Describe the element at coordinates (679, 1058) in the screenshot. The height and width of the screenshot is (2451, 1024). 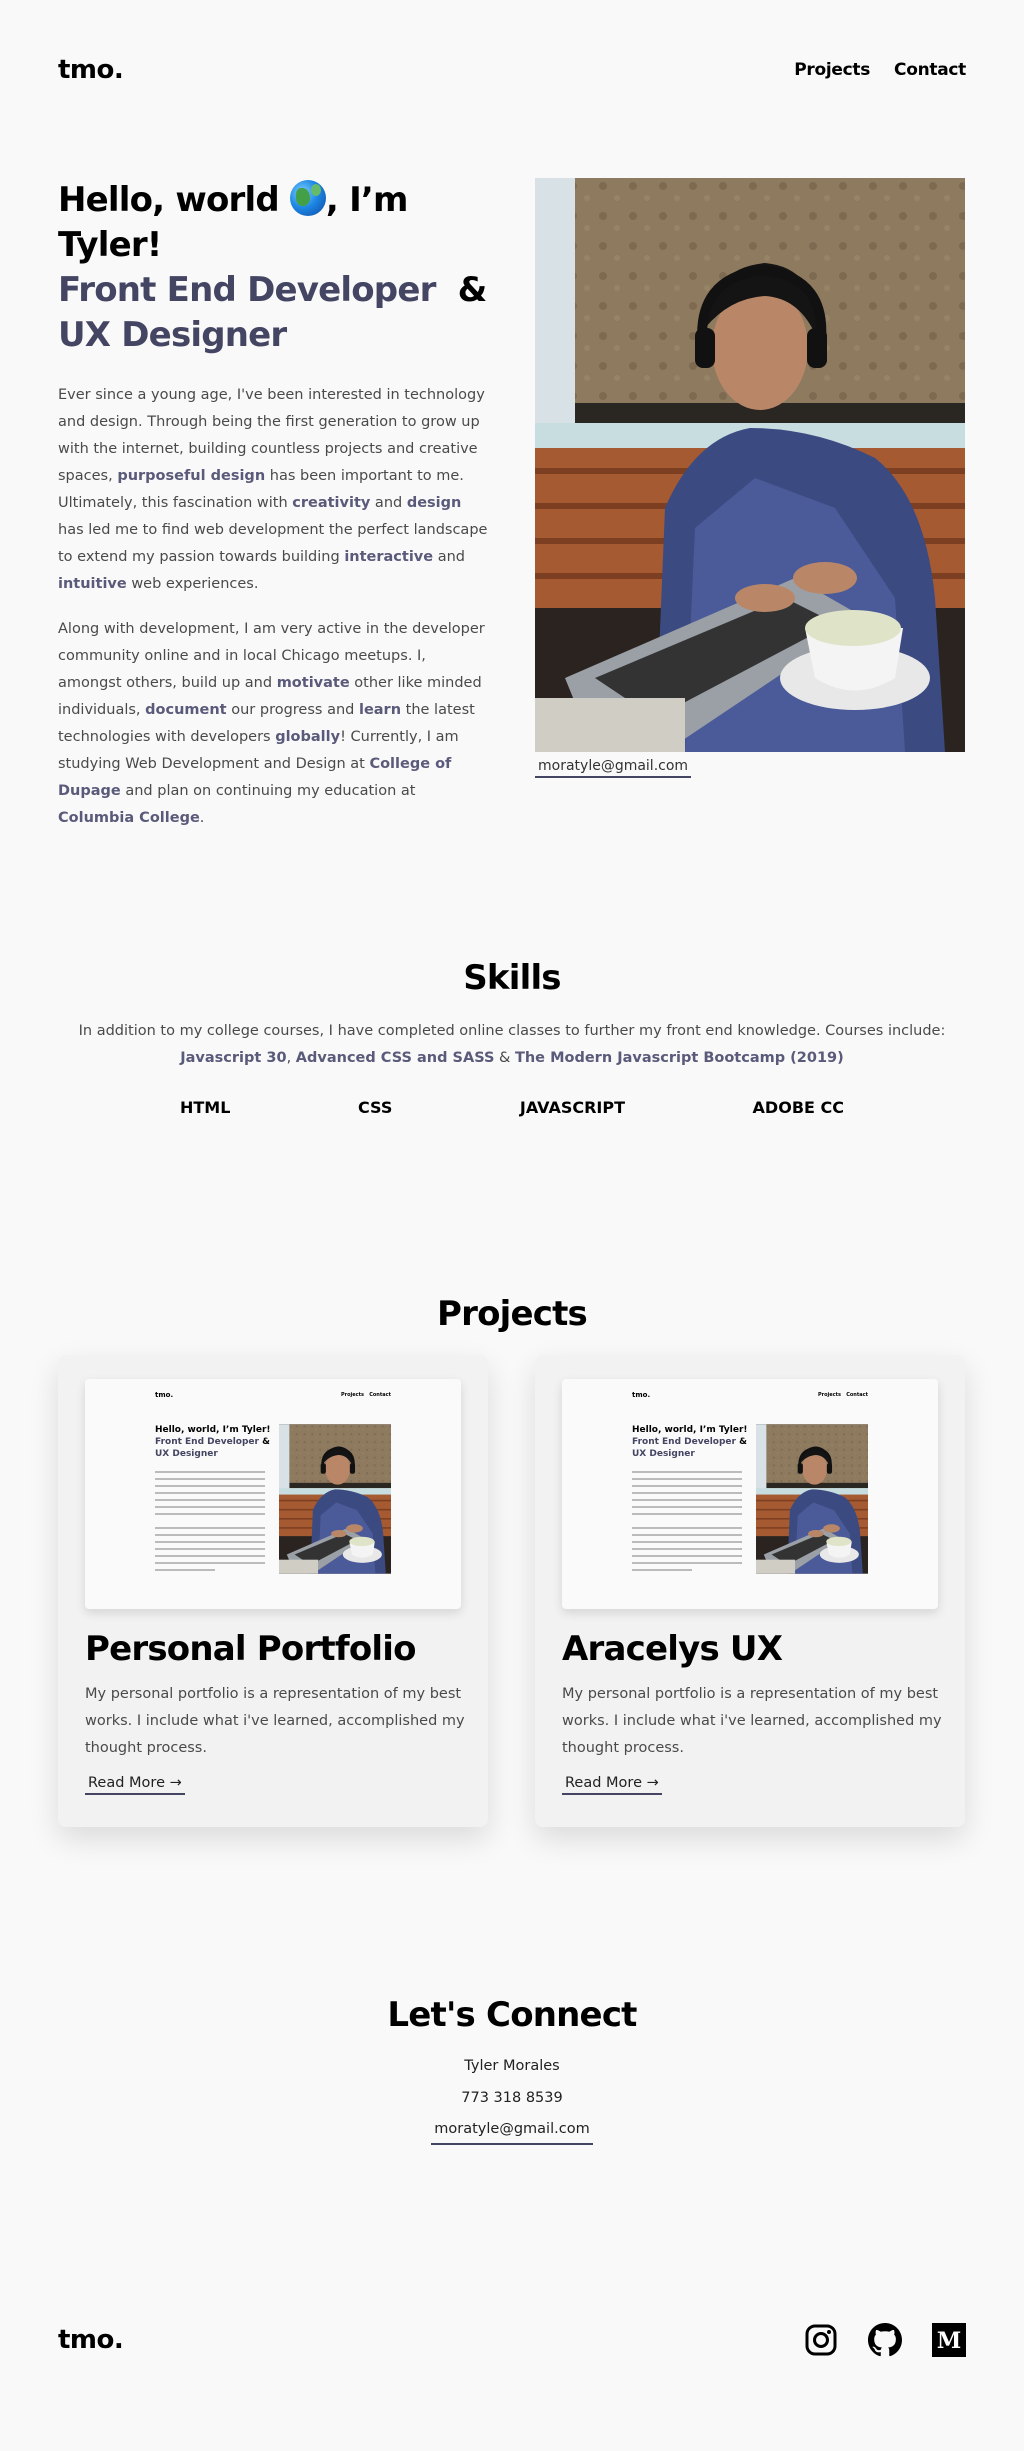
I see `course-js-bootcamp: The Modern Javascript Bootcamp (2019)` at that location.